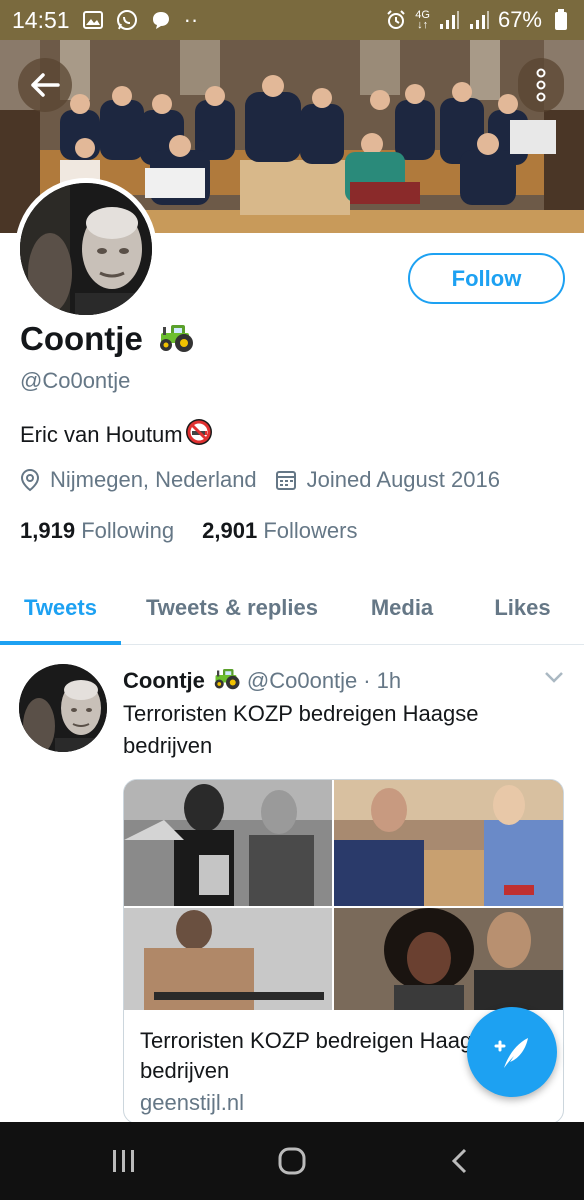  What do you see at coordinates (30, 480) in the screenshot?
I see `location-pin-icon` at bounding box center [30, 480].